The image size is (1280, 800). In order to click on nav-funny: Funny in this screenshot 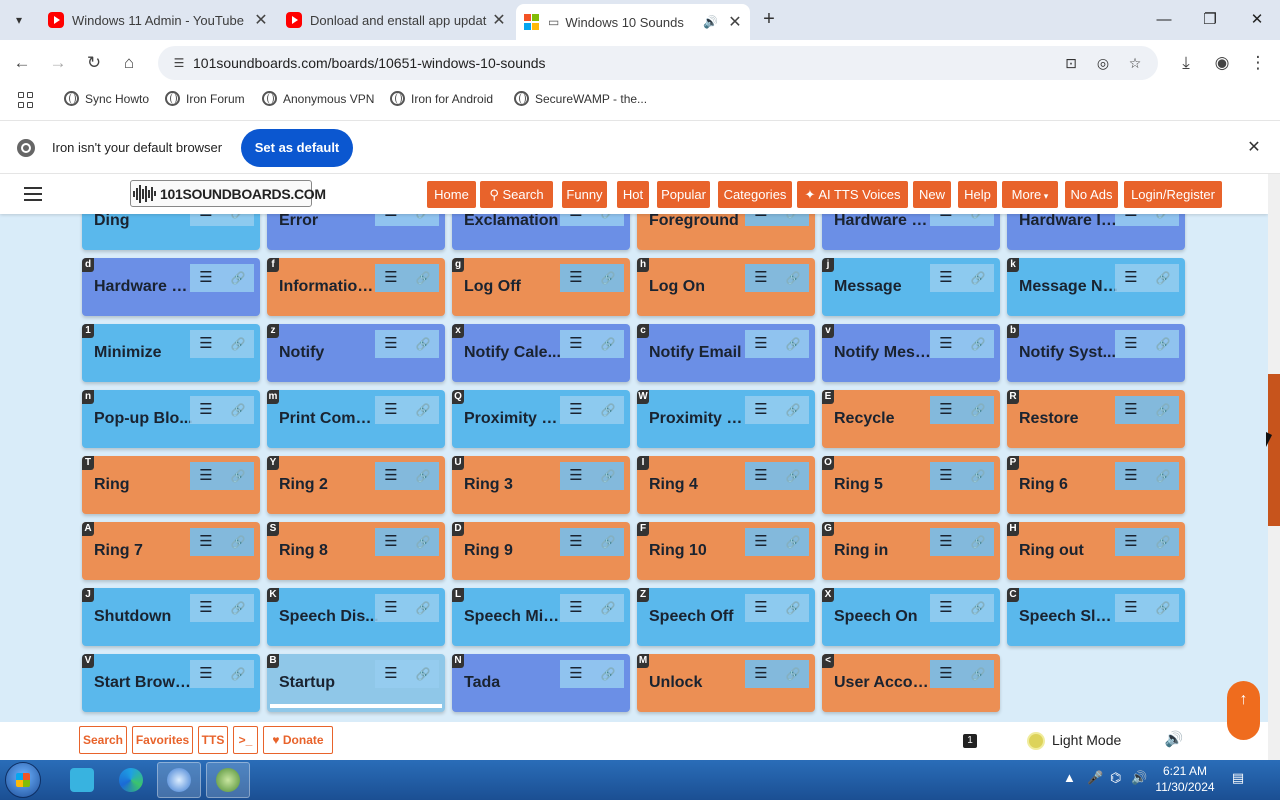, I will do `click(584, 194)`.